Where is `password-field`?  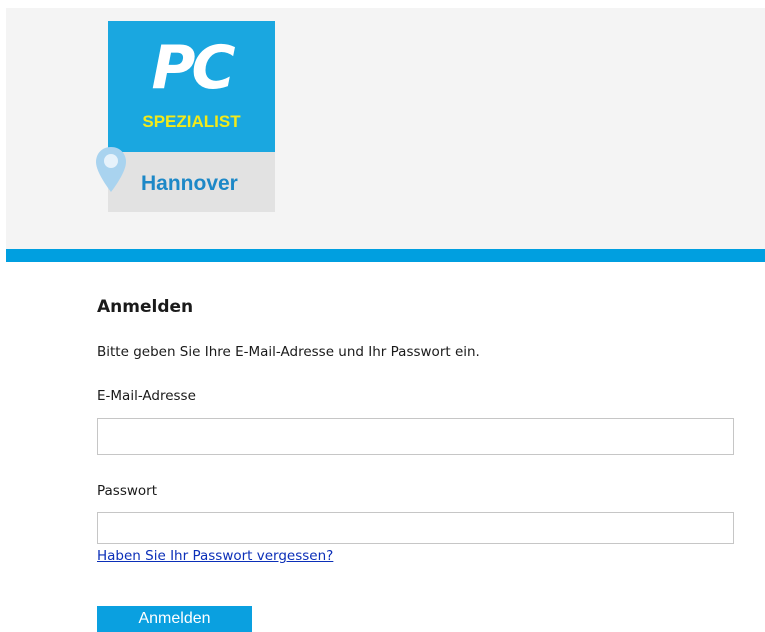
password-field is located at coordinates (415, 528).